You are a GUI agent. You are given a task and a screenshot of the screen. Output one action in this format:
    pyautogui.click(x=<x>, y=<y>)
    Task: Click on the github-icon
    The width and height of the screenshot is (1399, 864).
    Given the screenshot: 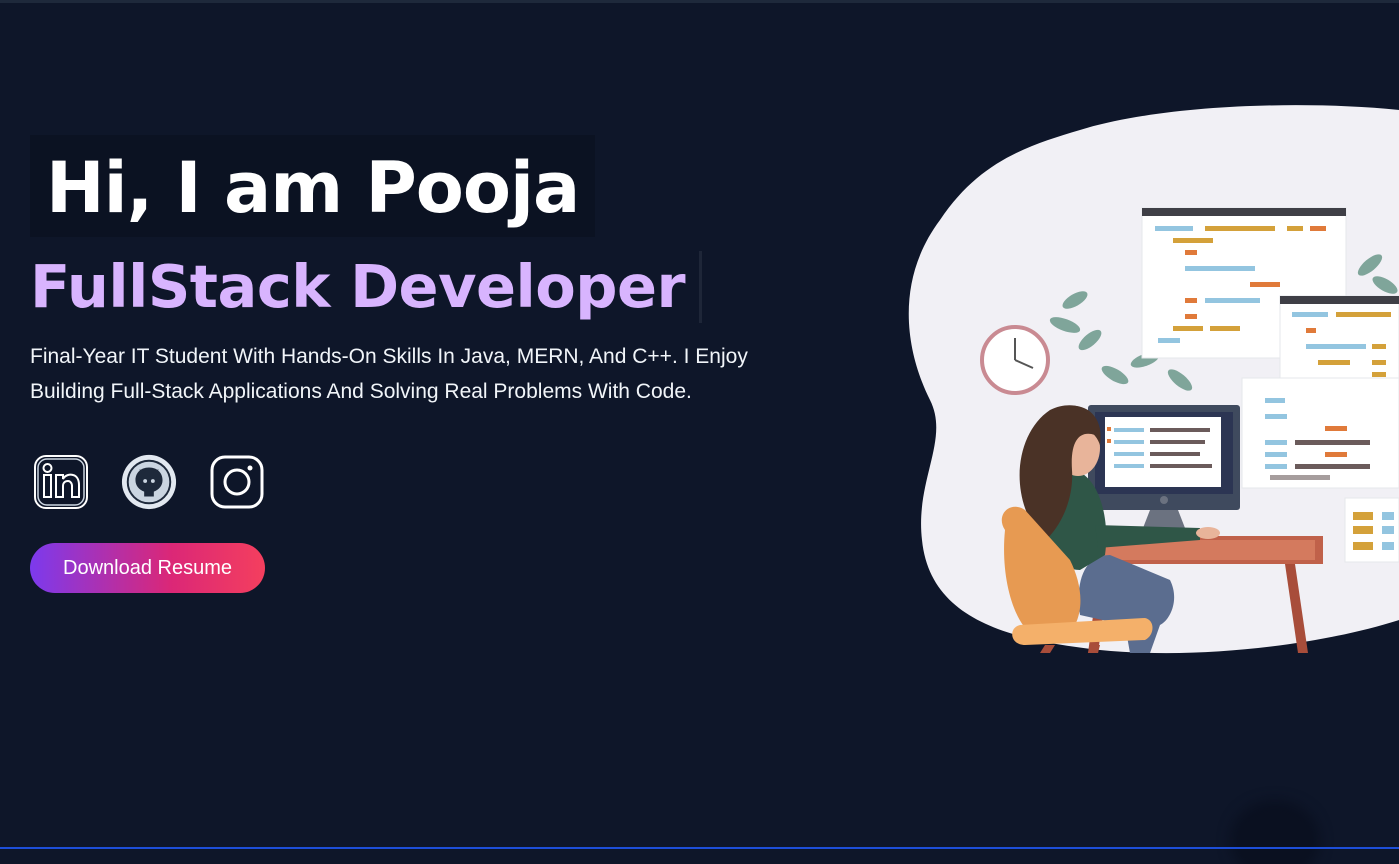 What is the action you would take?
    pyautogui.click(x=149, y=482)
    